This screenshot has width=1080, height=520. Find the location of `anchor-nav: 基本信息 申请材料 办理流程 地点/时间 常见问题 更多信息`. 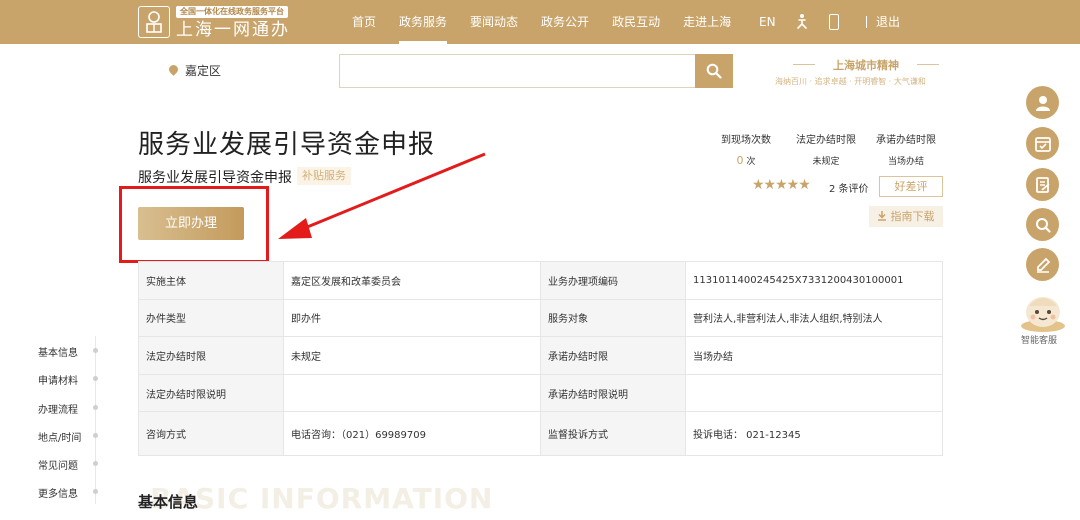

anchor-nav: 基本信息 申请材料 办理流程 地点/时间 常见问题 更多信息 is located at coordinates (68, 425).